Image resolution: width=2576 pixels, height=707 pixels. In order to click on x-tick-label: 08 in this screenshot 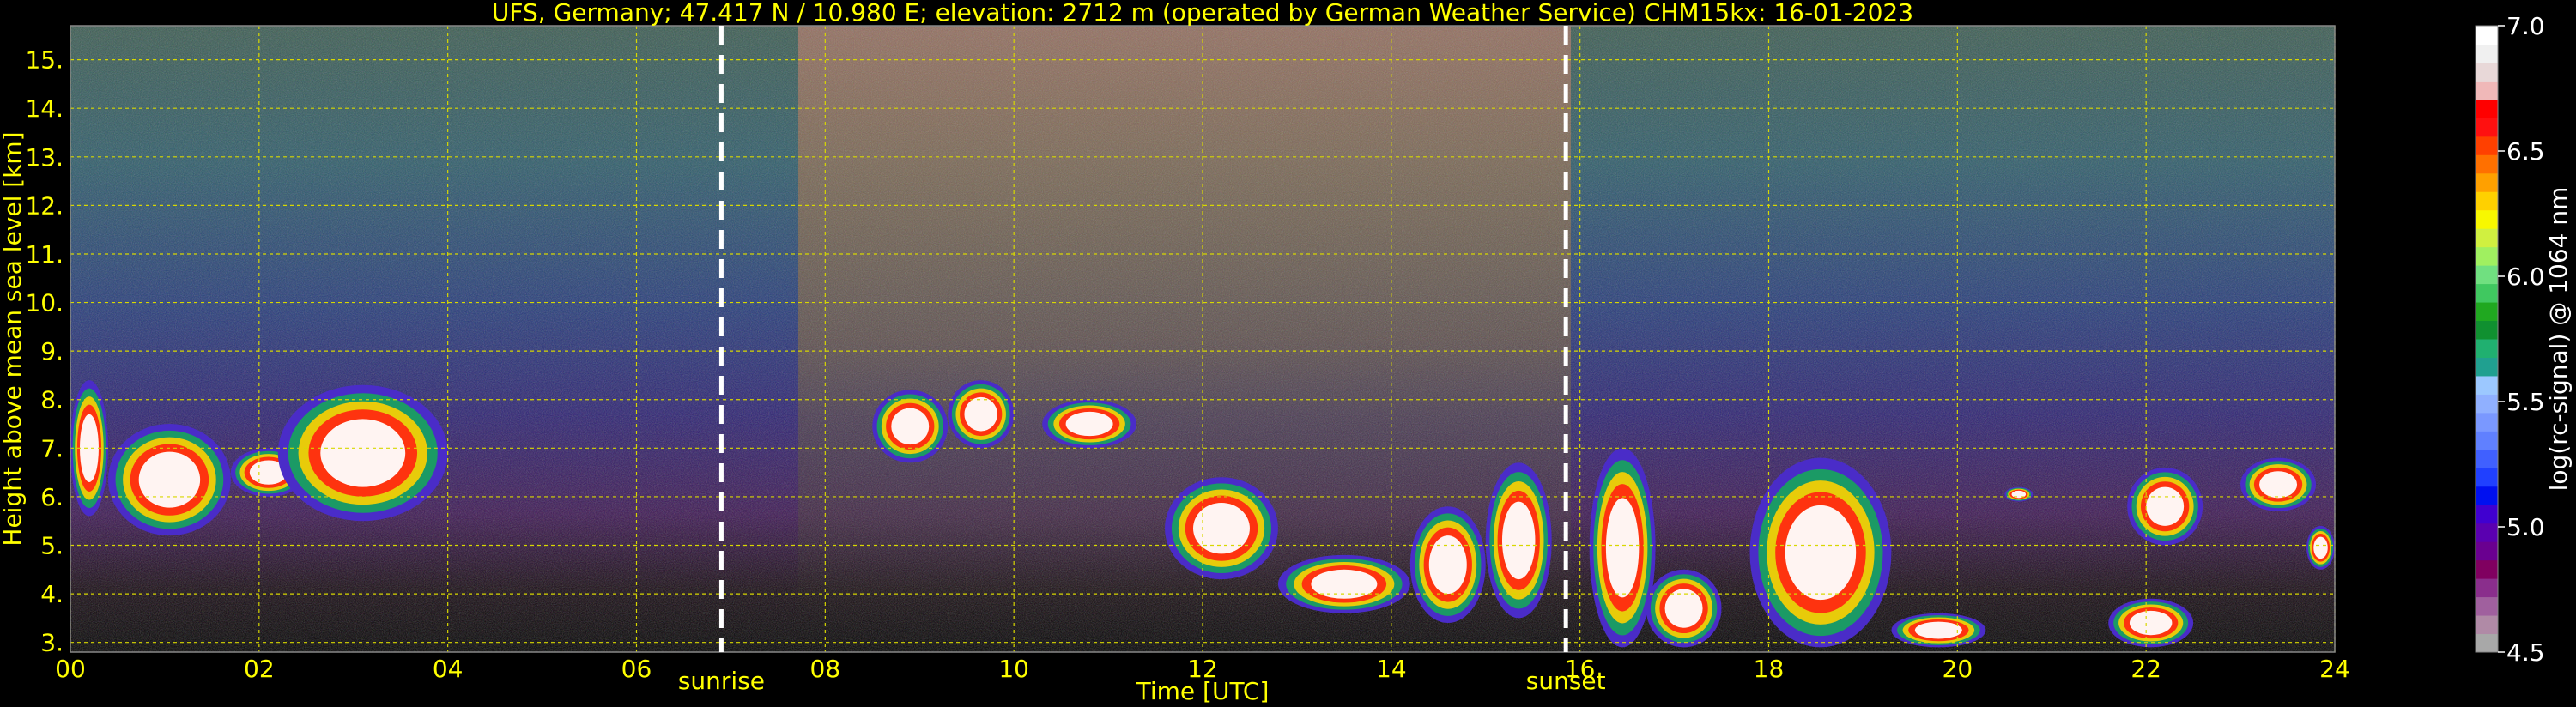, I will do `click(825, 669)`.